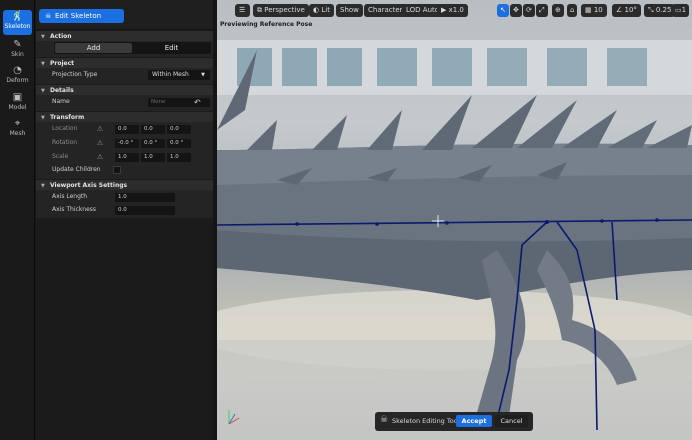  Describe the element at coordinates (124, 62) in the screenshot. I see `section-project: ▼ Project` at that location.